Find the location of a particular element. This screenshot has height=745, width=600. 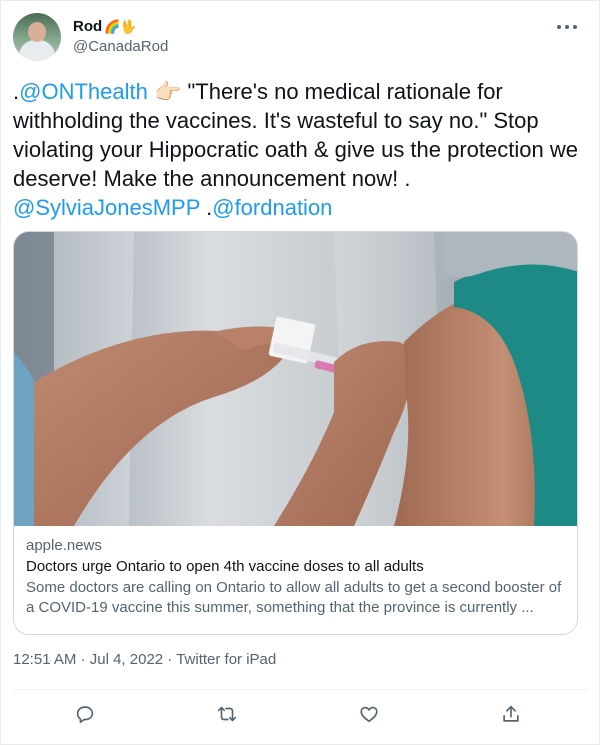

share-icon is located at coordinates (511, 713).